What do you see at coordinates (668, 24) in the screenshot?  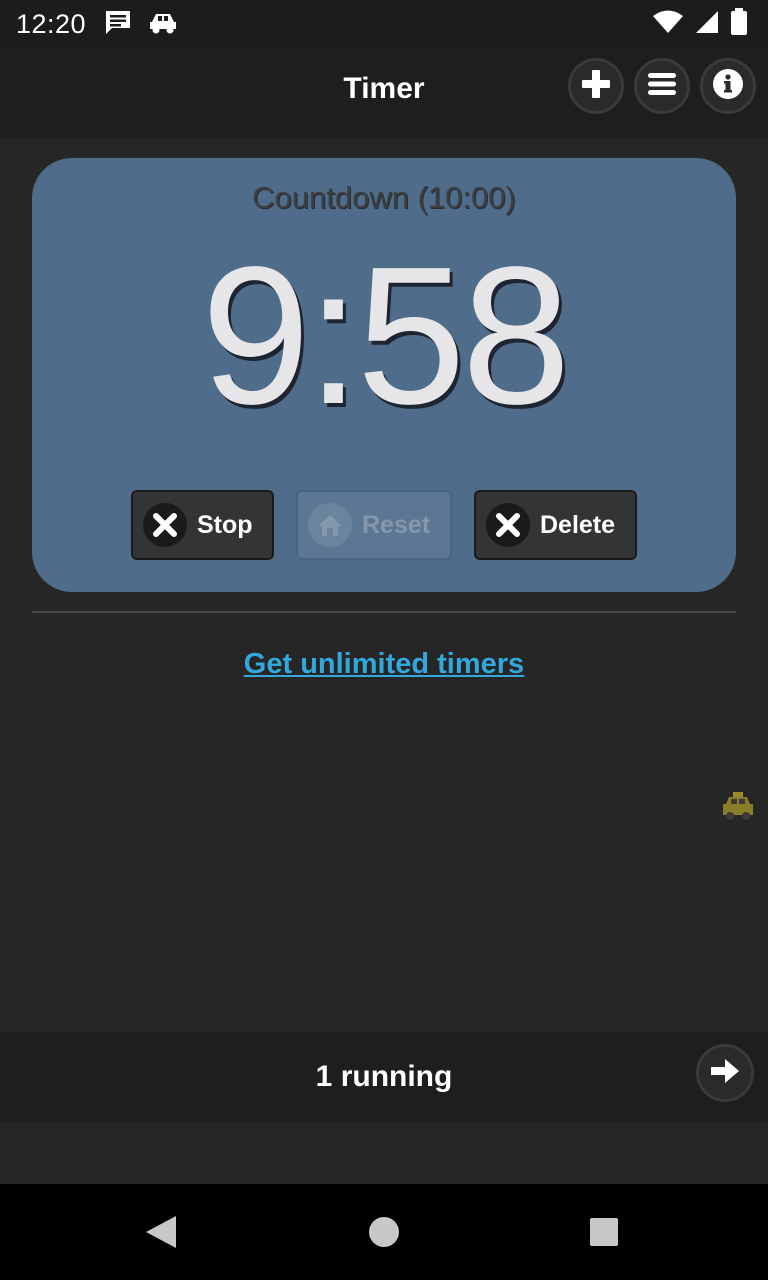 I see `wifi-icon` at bounding box center [668, 24].